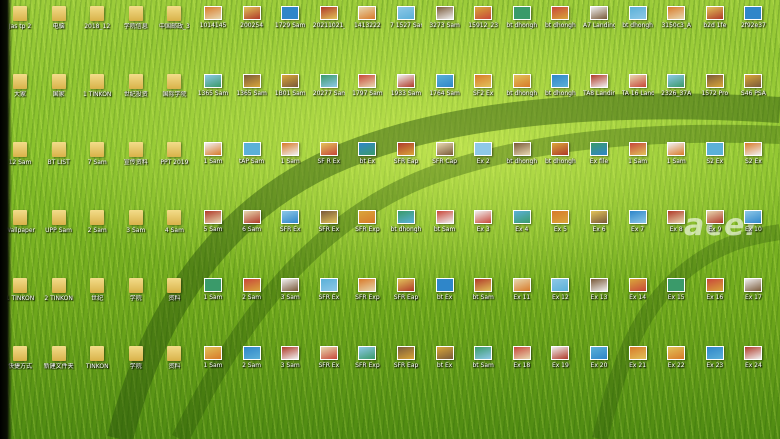 This screenshot has height=439, width=780. I want to click on desktop-icon: Ex 20, so click(599, 364).